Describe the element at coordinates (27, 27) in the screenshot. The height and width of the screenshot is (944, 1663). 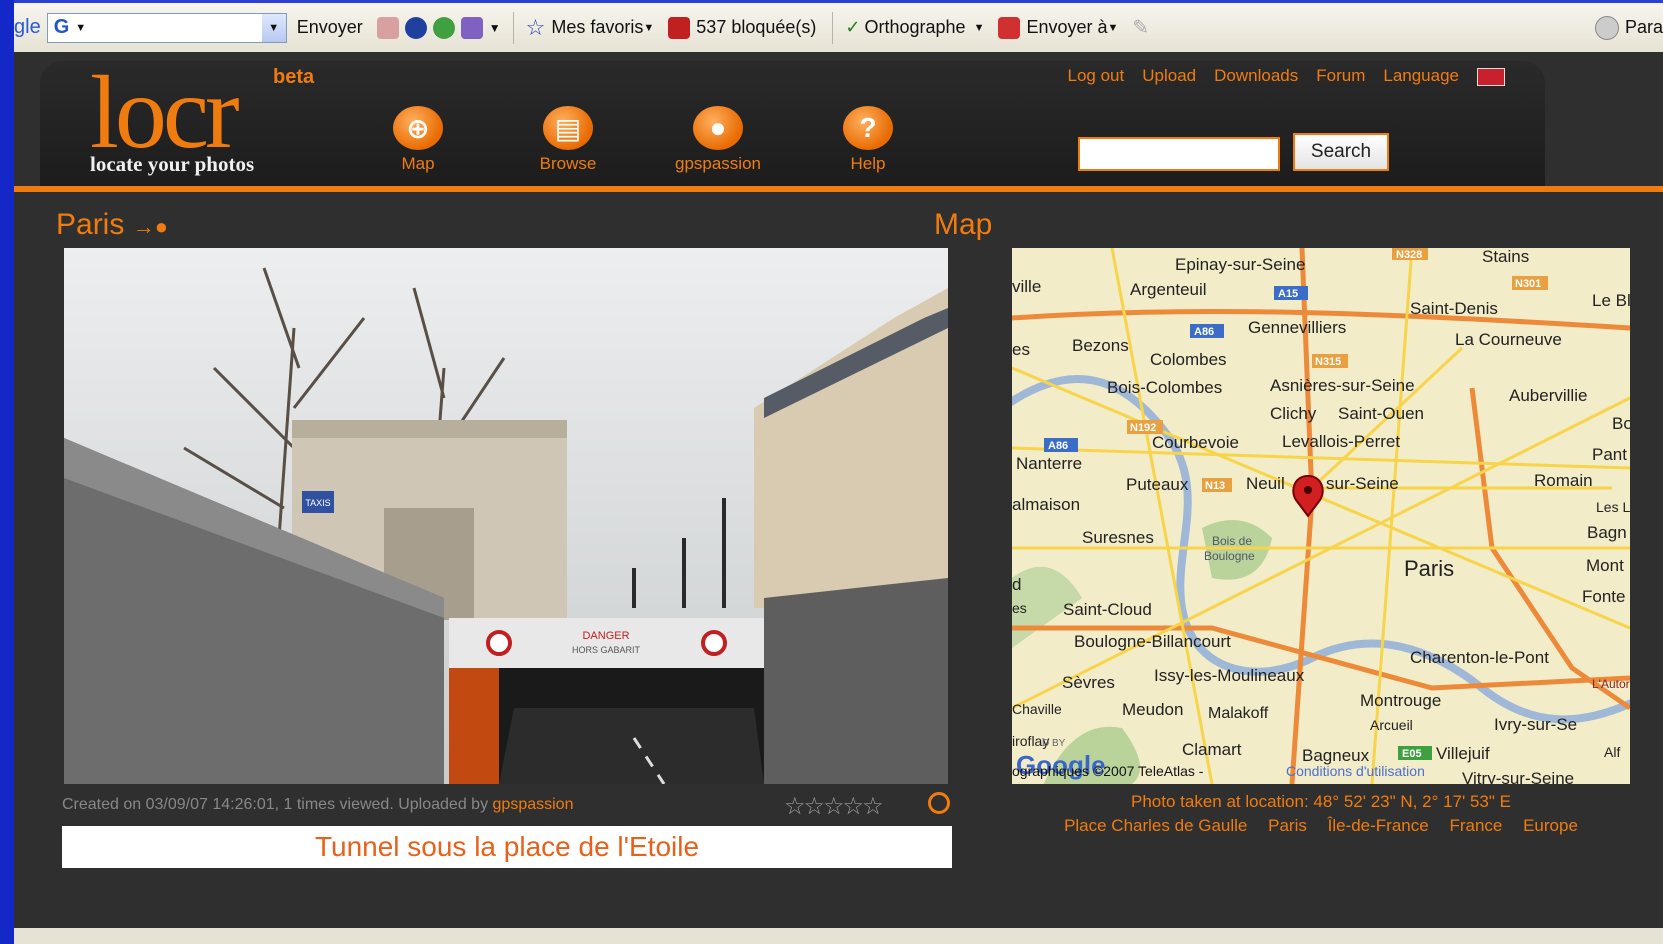
I see `google-logo: gle` at that location.